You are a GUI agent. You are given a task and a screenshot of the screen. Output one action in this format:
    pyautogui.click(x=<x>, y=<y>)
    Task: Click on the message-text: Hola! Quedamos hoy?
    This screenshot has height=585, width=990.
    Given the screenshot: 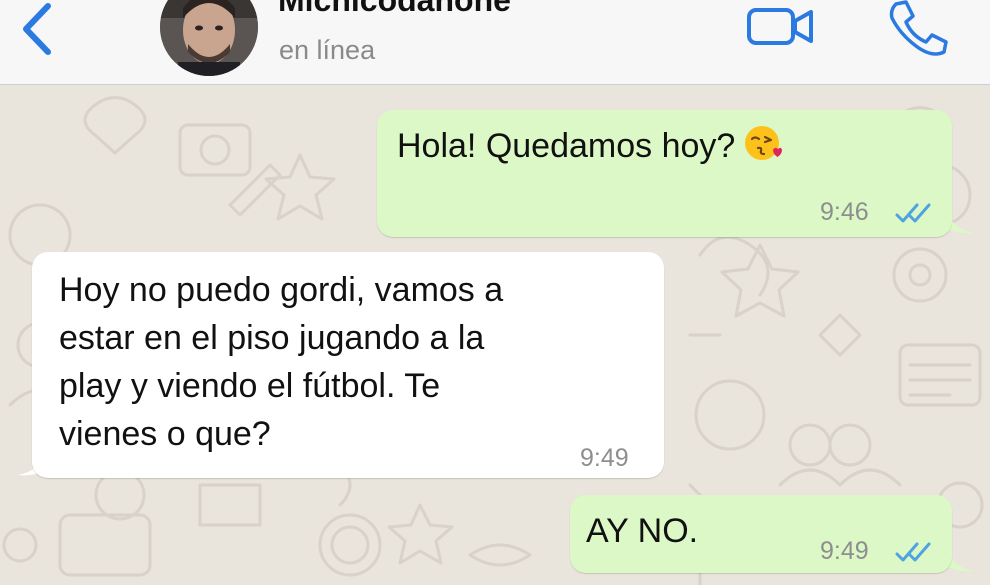 What is the action you would take?
    pyautogui.click(x=590, y=146)
    